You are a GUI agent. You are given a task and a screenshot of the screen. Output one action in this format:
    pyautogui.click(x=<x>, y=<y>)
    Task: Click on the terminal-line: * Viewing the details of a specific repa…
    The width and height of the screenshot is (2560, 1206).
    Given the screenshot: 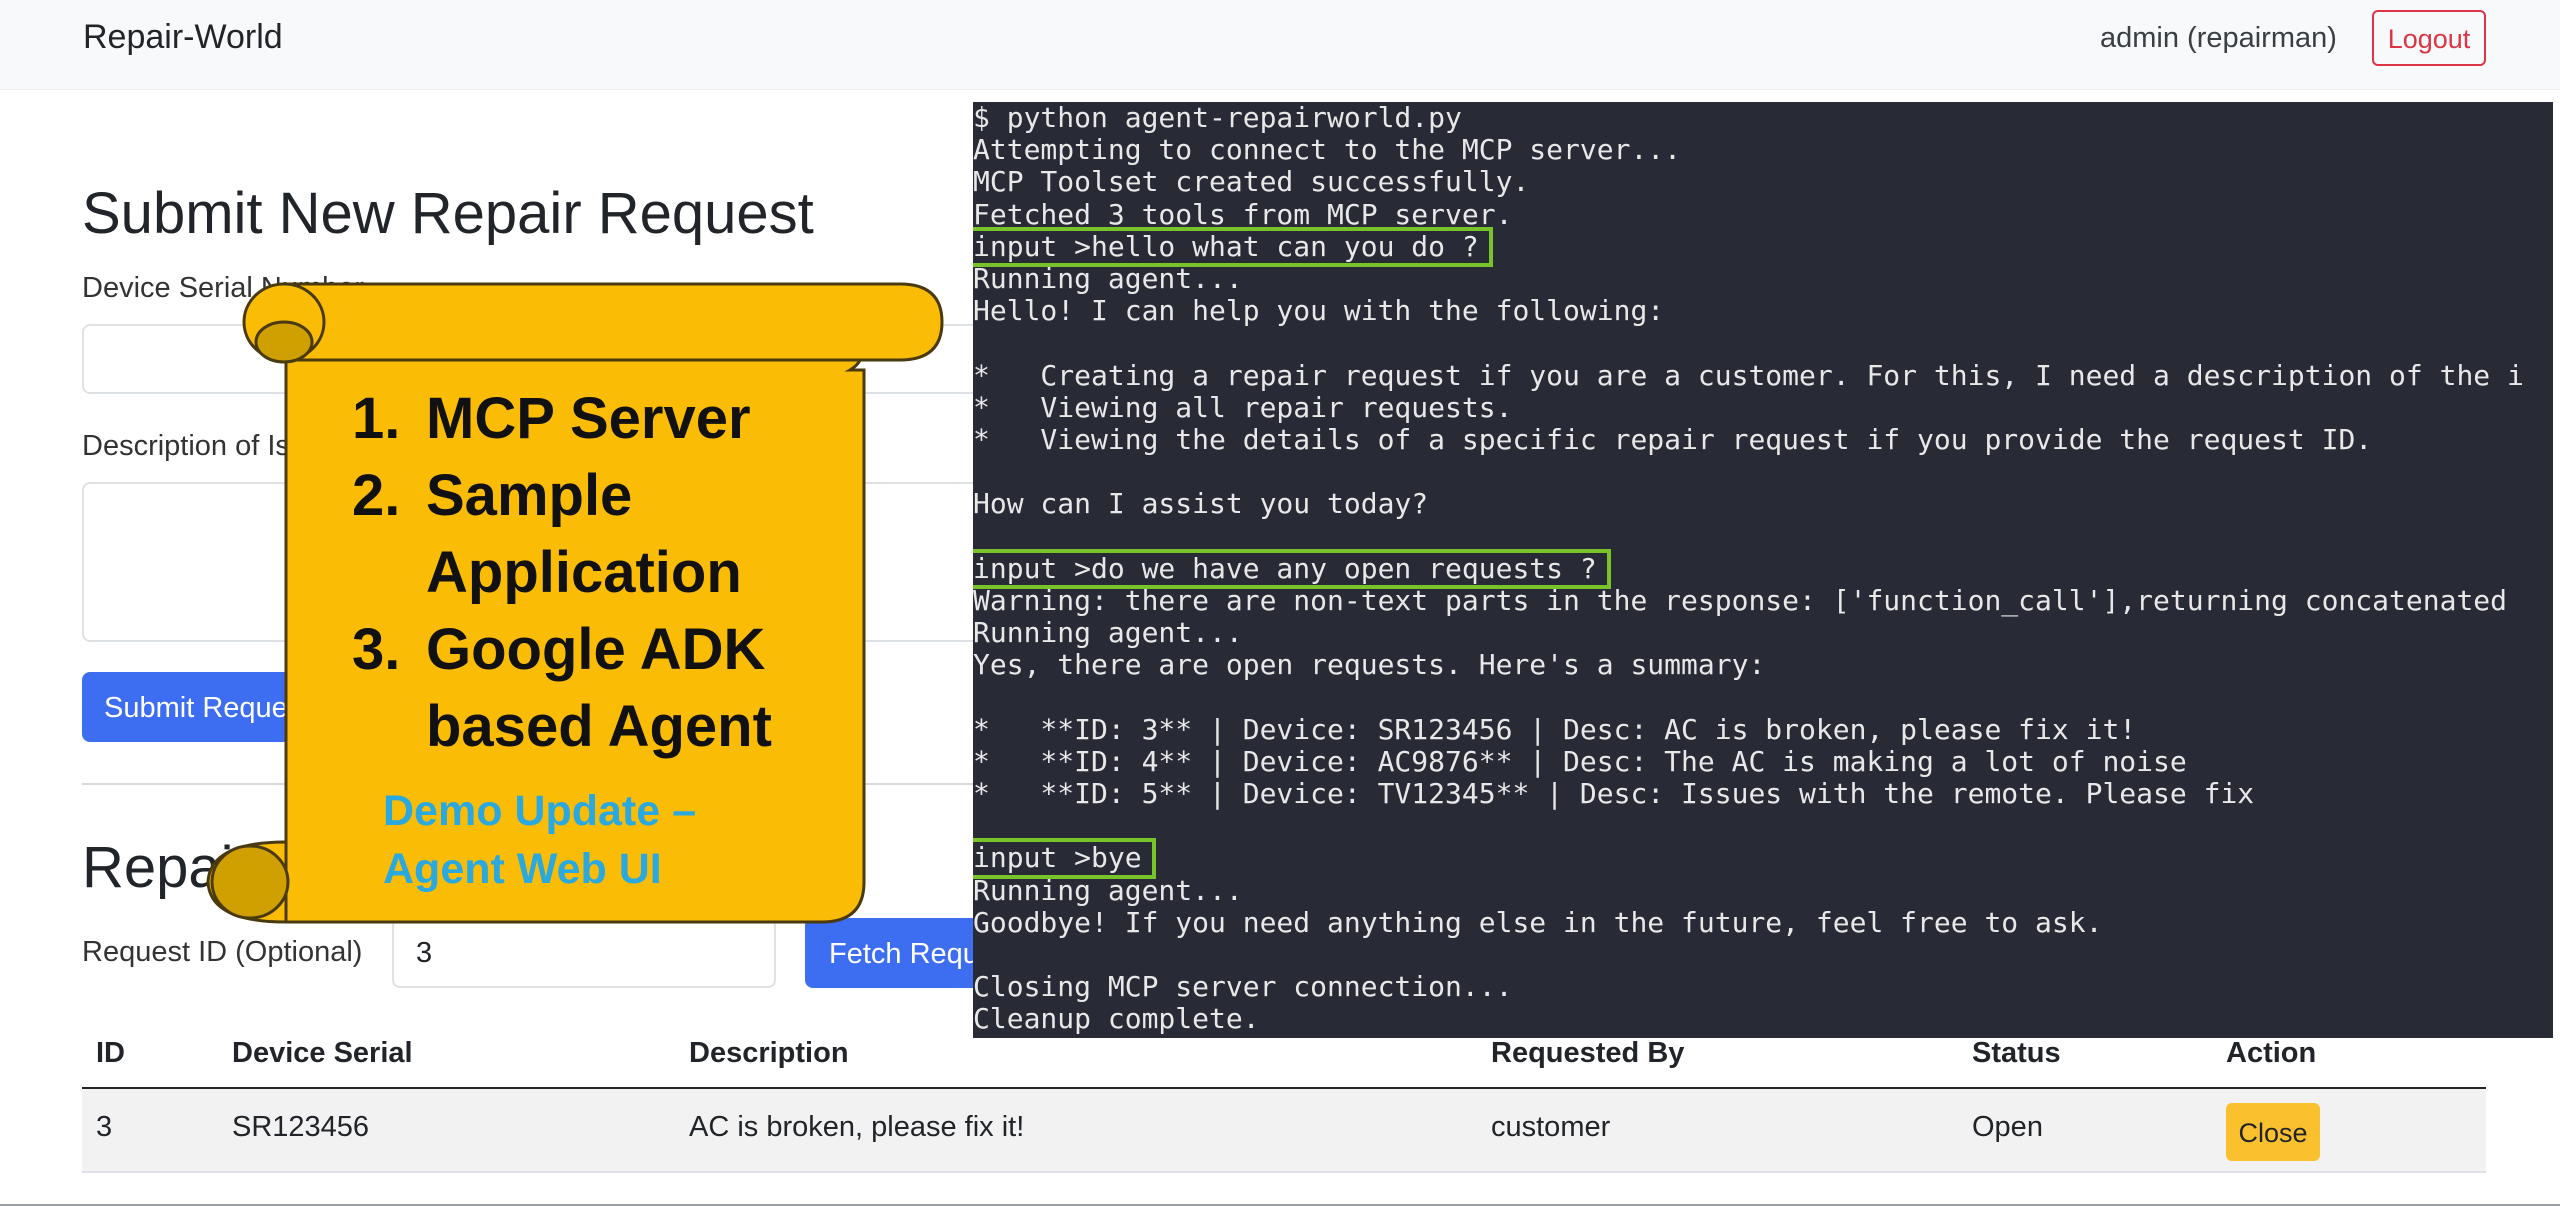 What is the action you would take?
    pyautogui.click(x=1673, y=439)
    